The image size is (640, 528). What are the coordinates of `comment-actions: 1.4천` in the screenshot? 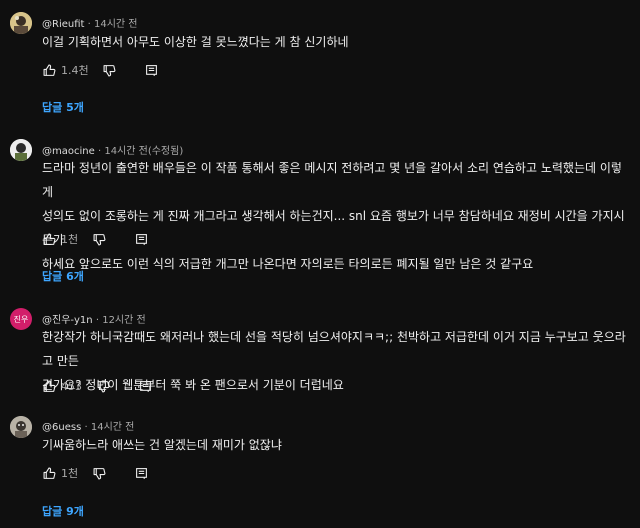 It's located at (100, 70).